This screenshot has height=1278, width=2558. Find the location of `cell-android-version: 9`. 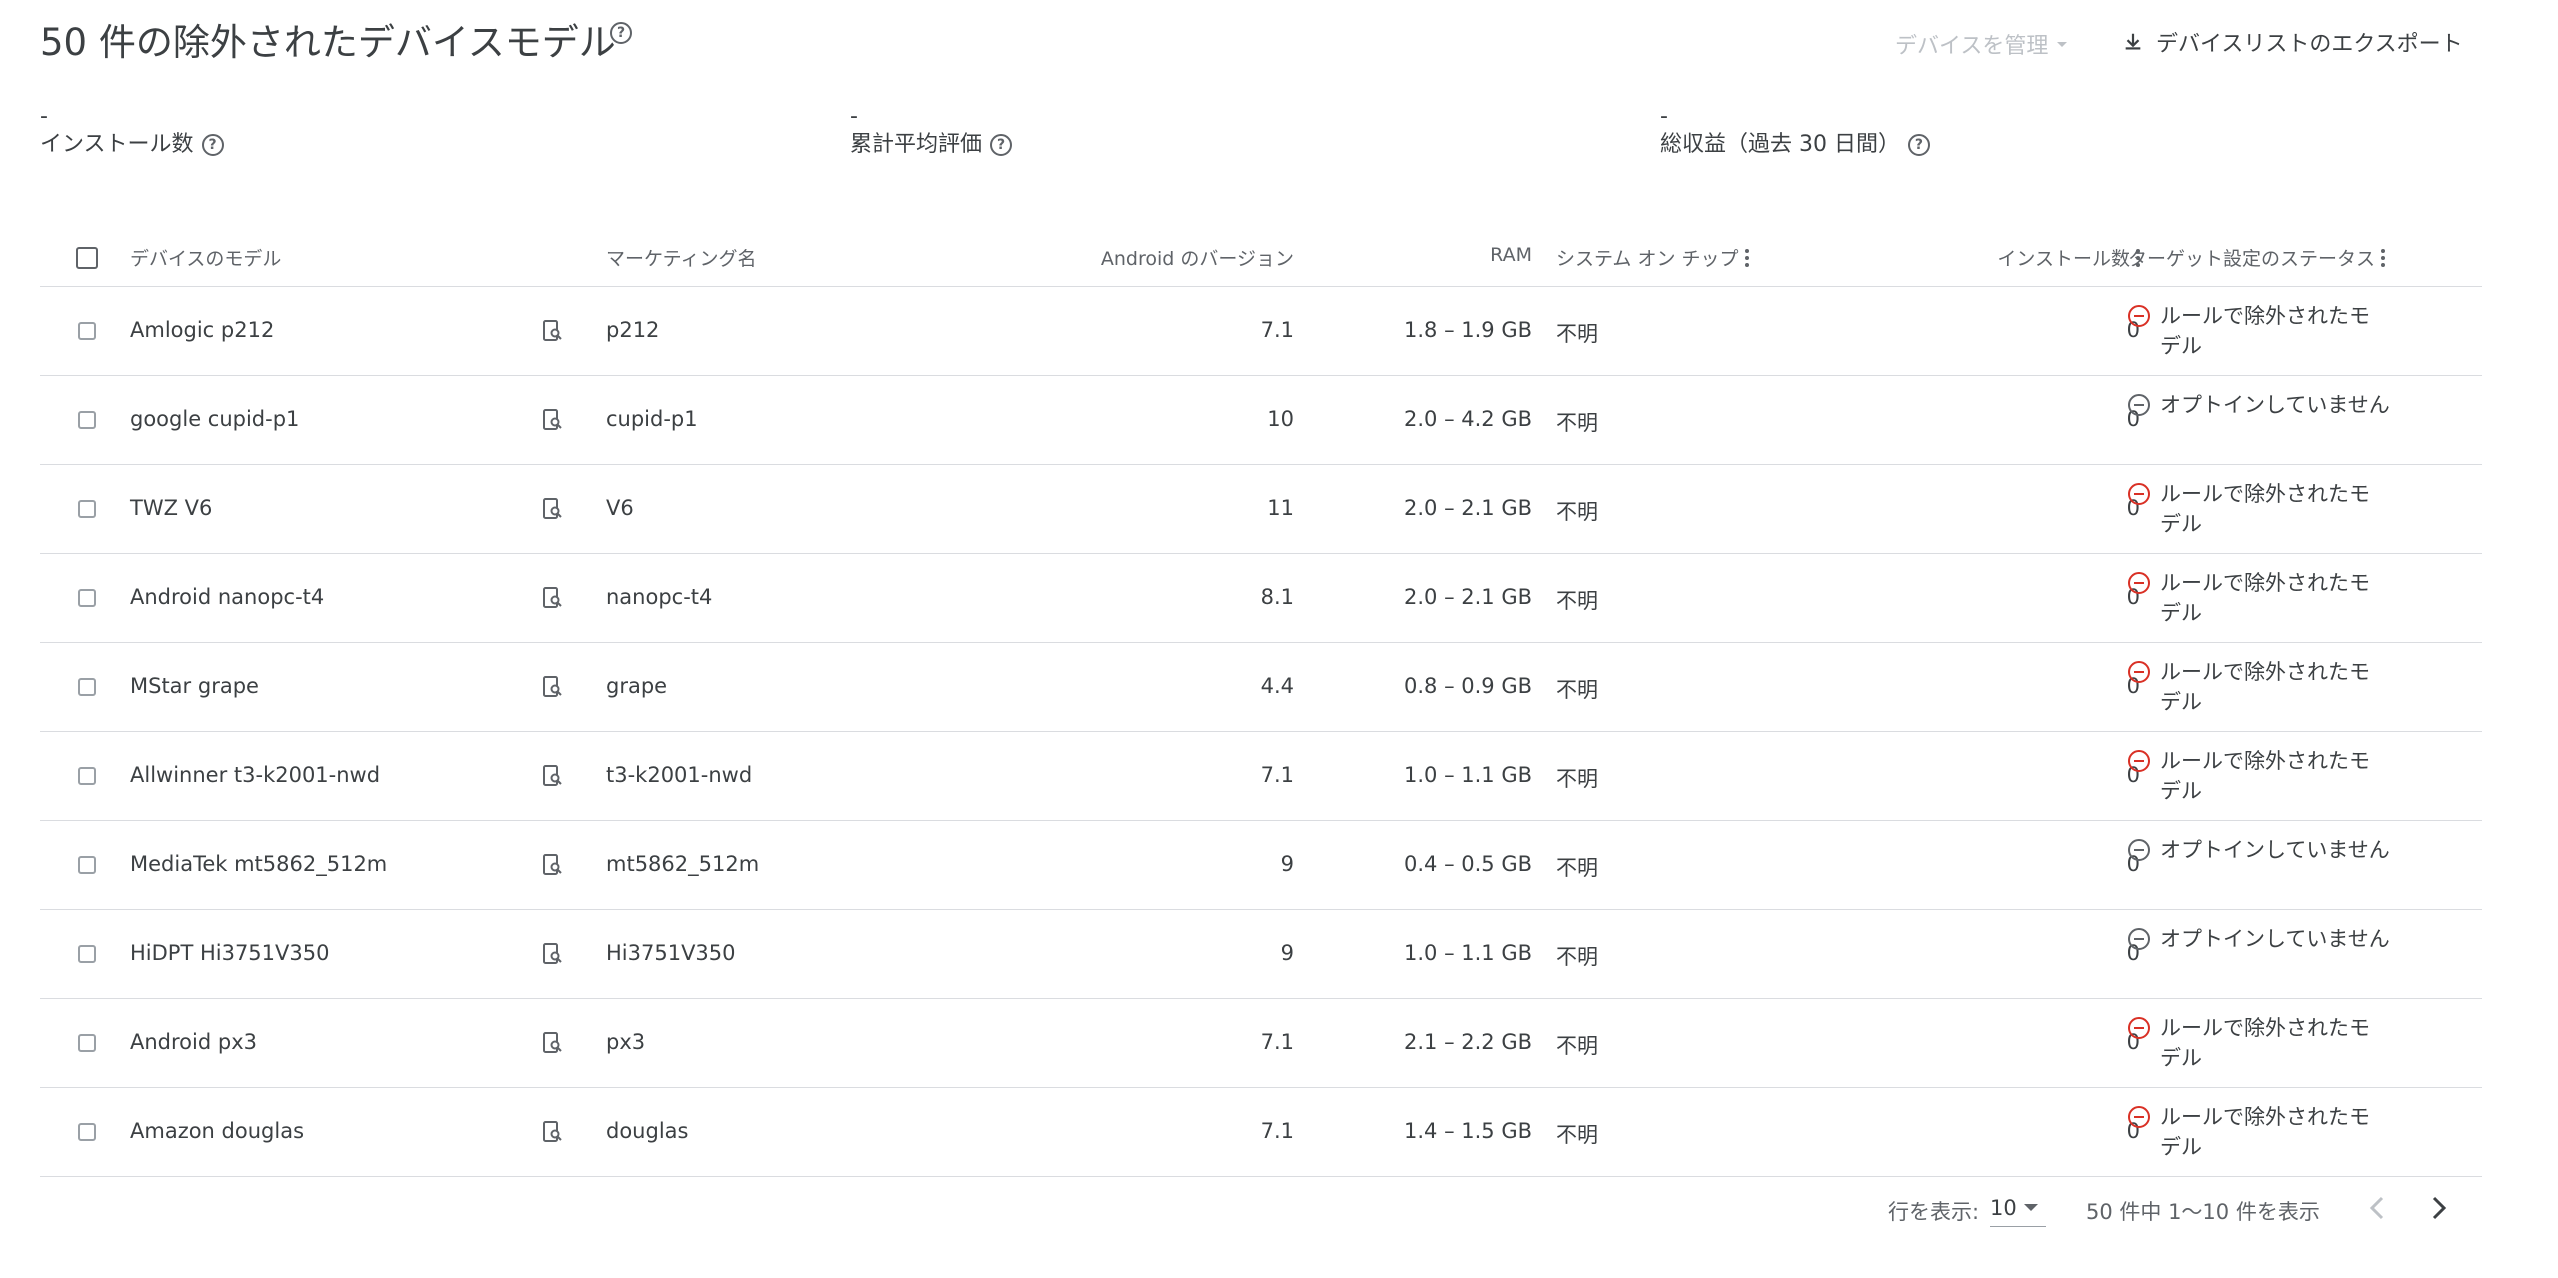

cell-android-version: 9 is located at coordinates (1287, 864).